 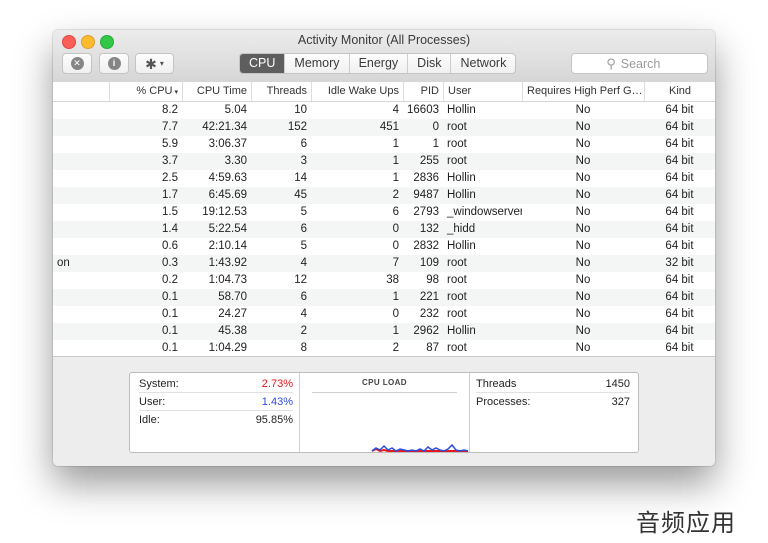 I want to click on table-row: on 0.3 1:43.92 4 7 109 root No 32 bit, so click(x=384, y=263).